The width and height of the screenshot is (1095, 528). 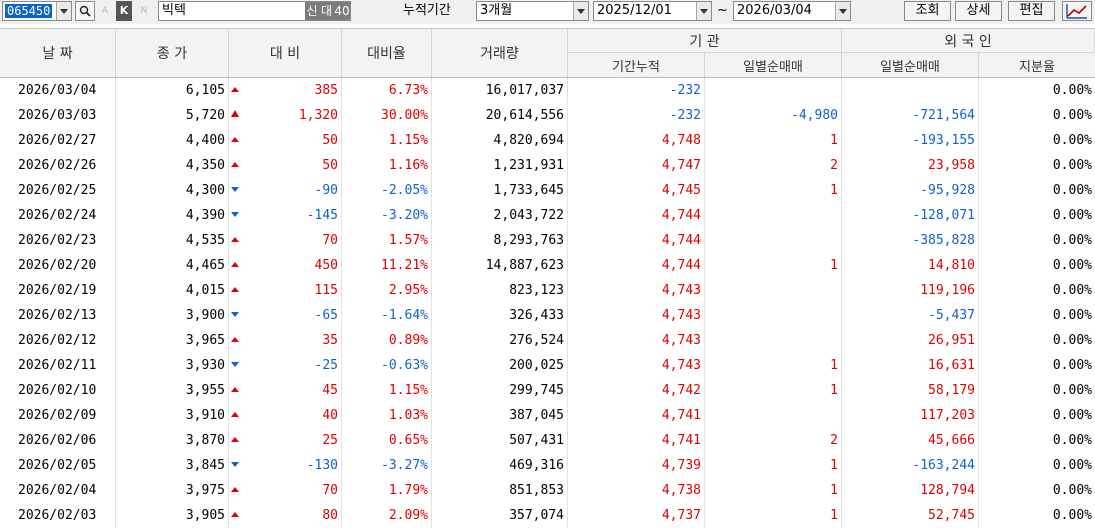 What do you see at coordinates (1077, 11) in the screenshot?
I see `chart-button` at bounding box center [1077, 11].